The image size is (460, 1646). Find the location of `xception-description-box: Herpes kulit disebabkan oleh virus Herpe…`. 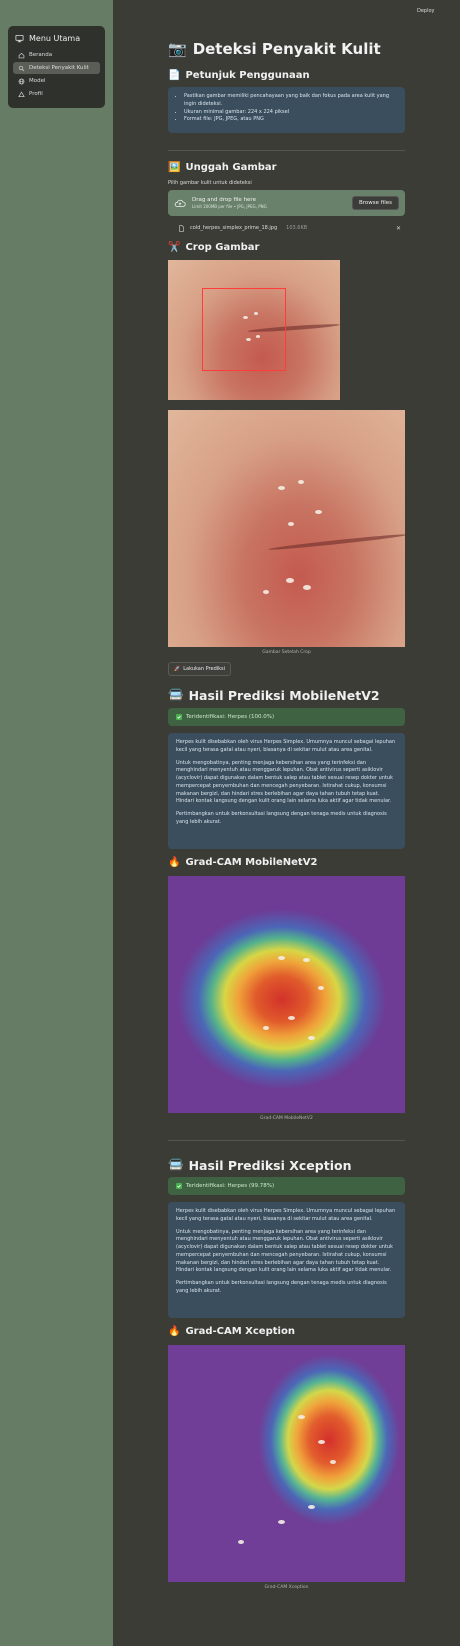

xception-description-box: Herpes kulit disebabkan oleh virus Herpe… is located at coordinates (286, 1260).